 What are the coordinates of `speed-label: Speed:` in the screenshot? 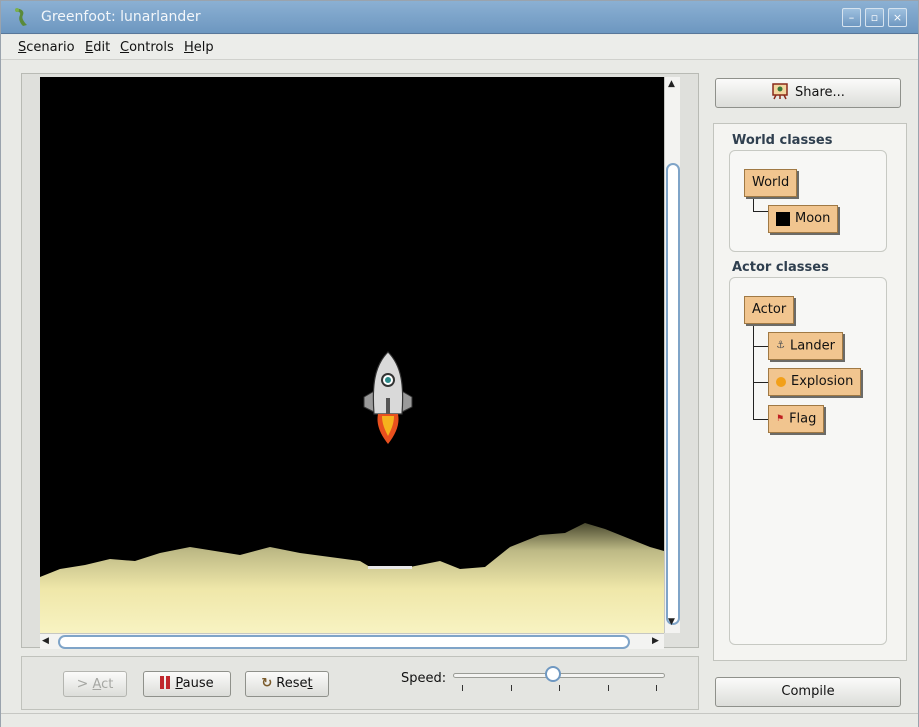 It's located at (424, 678).